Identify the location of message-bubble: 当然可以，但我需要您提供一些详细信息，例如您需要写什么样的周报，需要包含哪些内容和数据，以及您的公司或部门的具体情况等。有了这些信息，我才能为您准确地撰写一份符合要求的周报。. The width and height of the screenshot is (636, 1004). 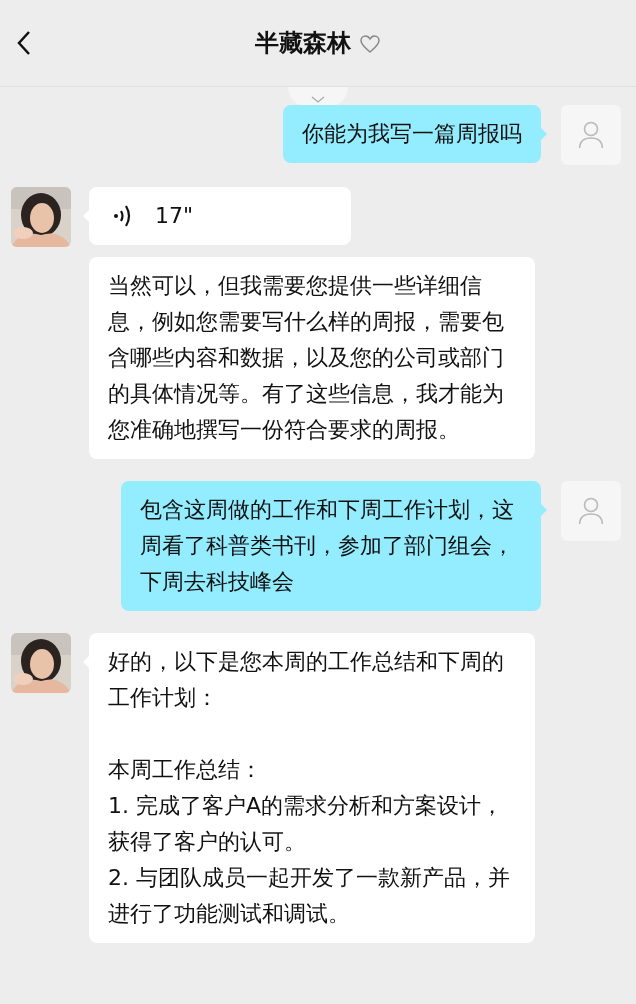
(312, 358).